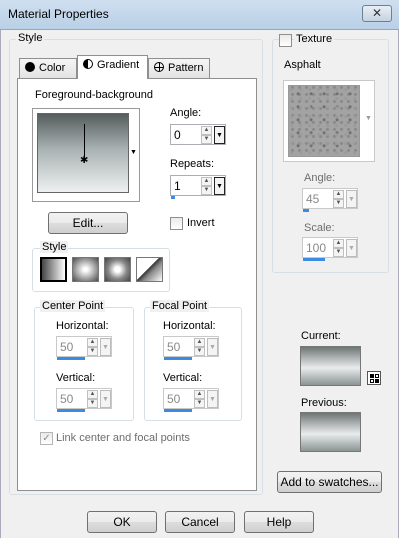  I want to click on gradient-preset-picker: ✱ ▼, so click(86, 155).